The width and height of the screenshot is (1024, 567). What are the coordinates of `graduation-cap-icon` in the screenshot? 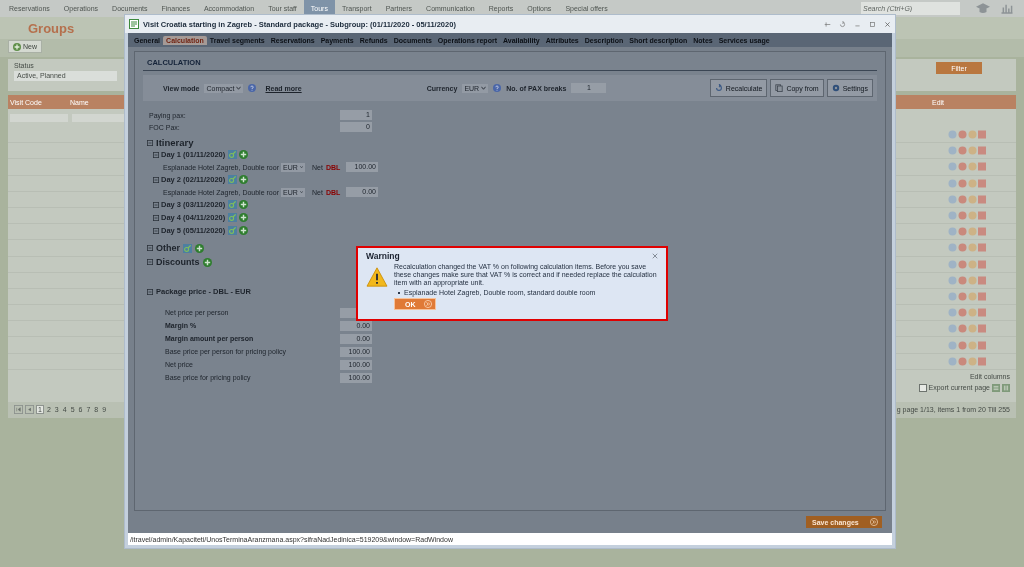 It's located at (983, 8).